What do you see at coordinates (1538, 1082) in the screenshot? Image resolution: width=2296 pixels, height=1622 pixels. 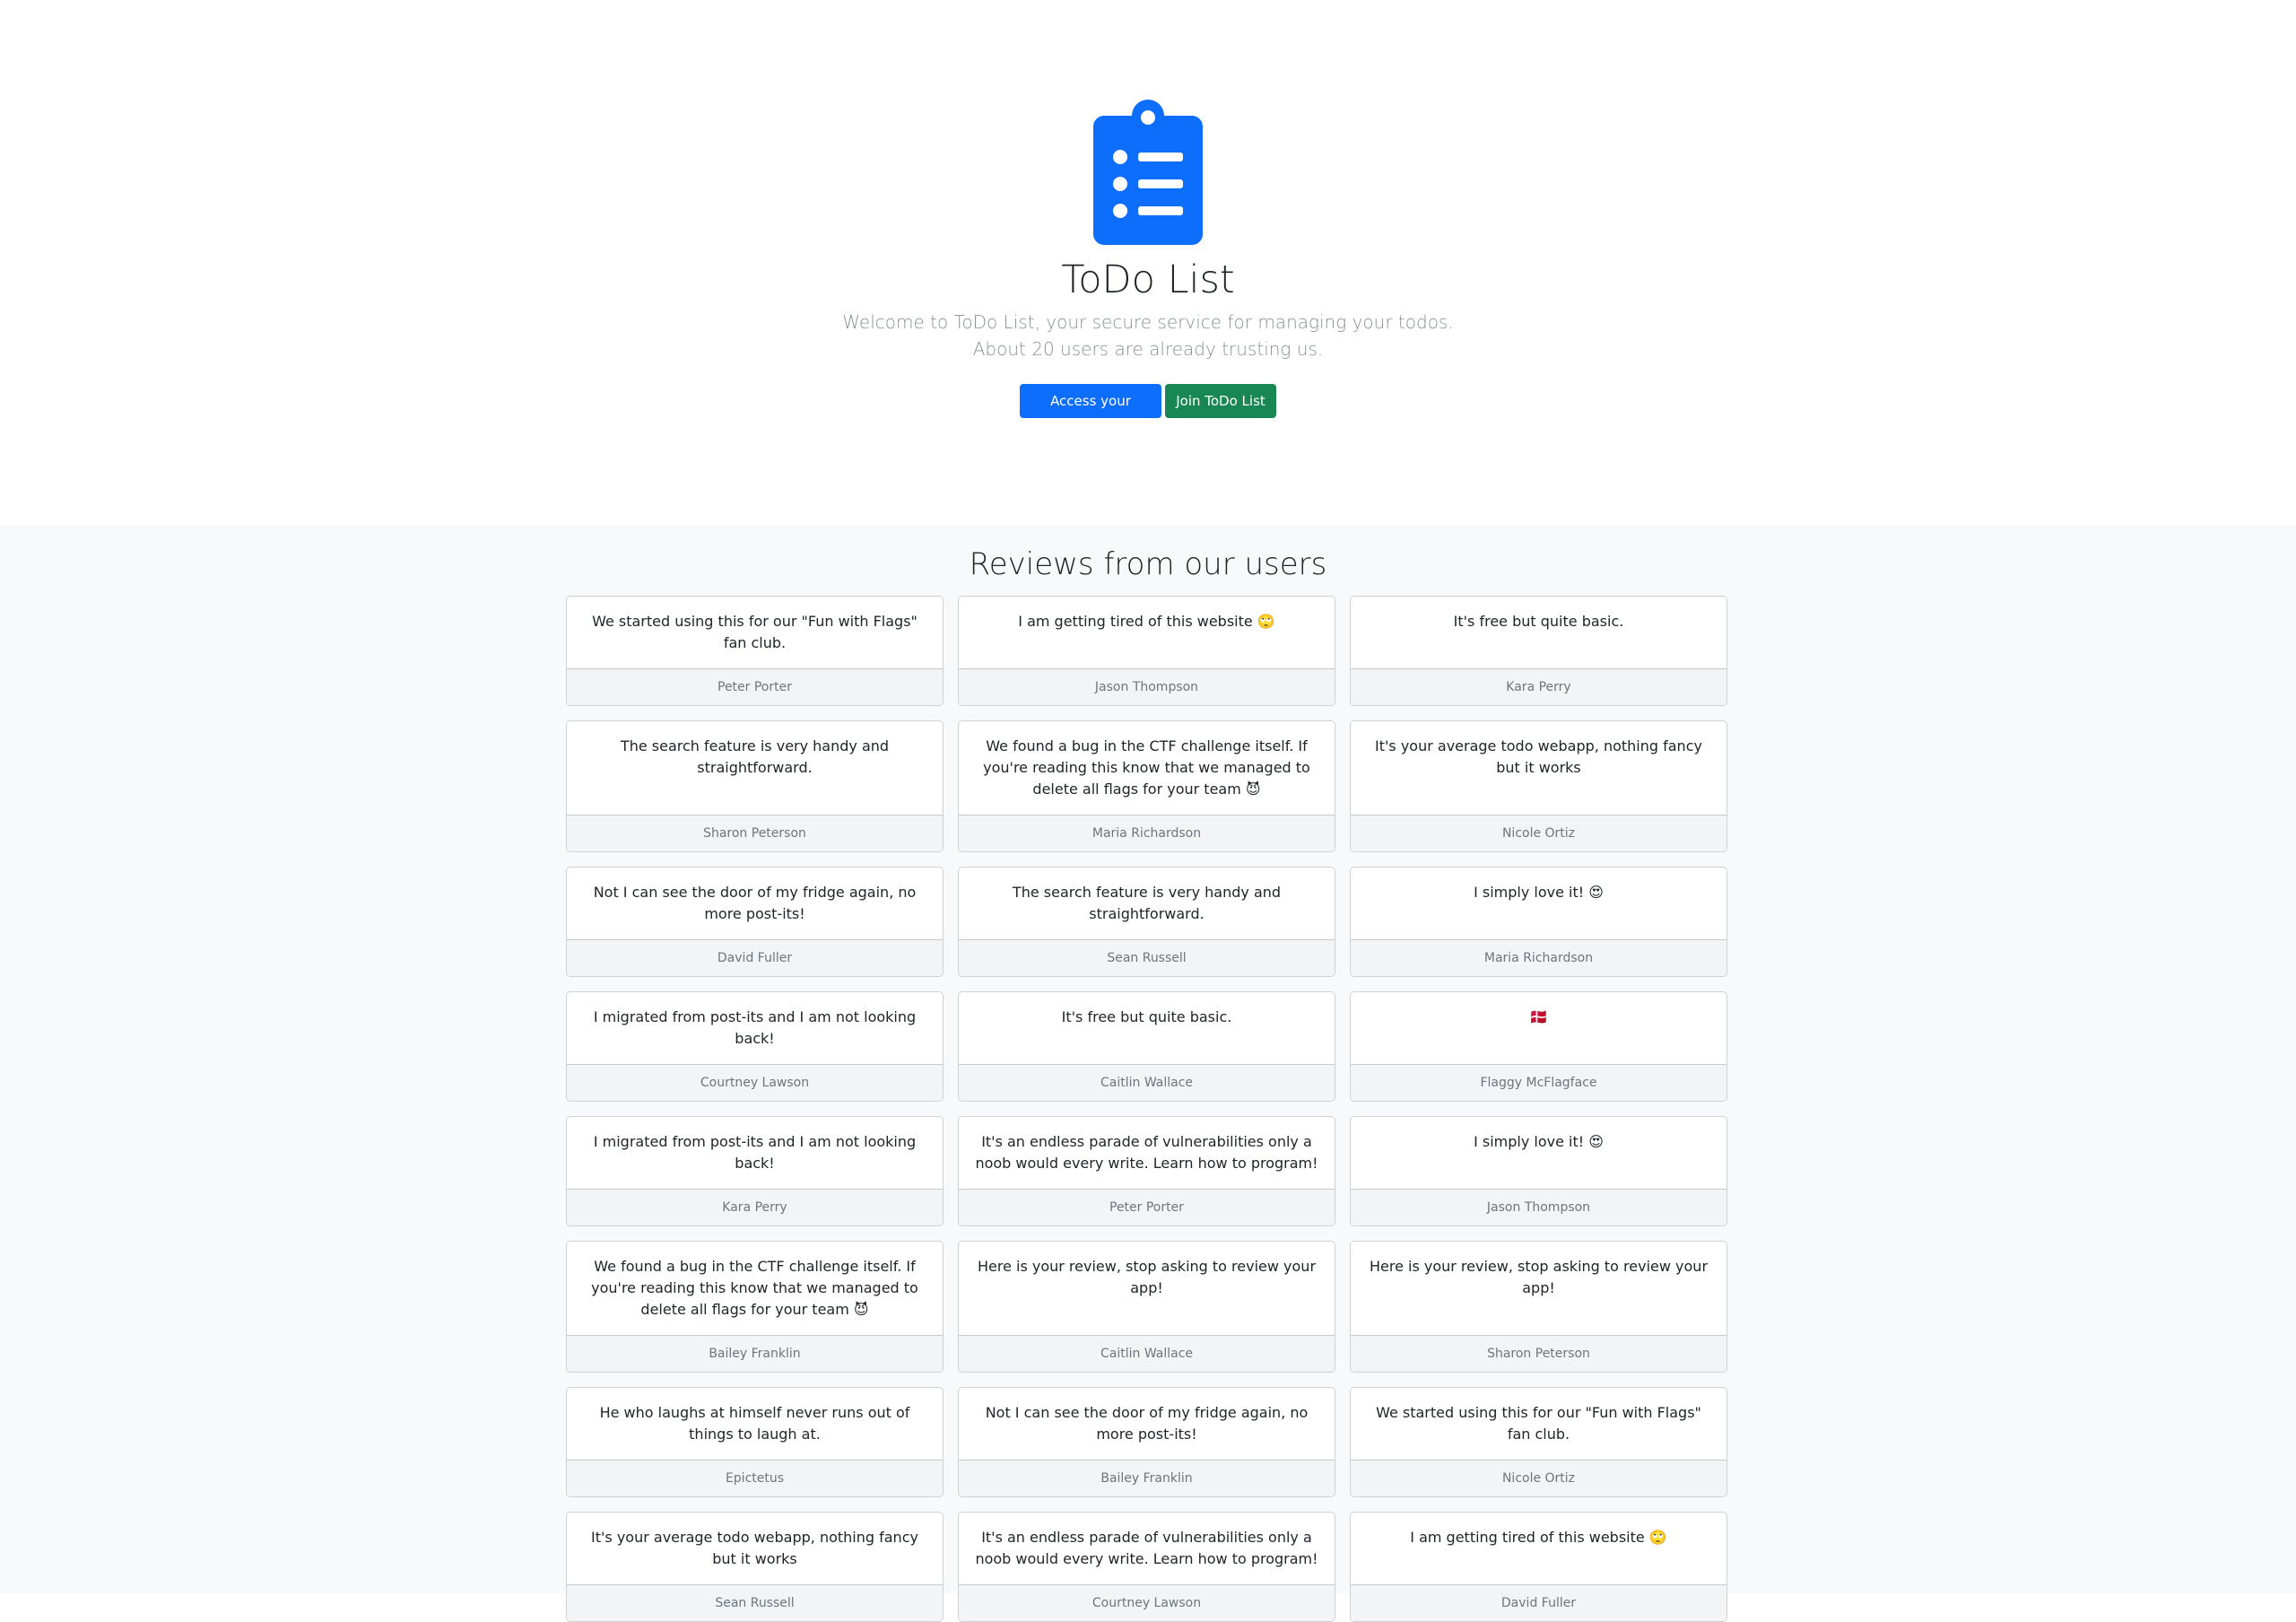 I see `review-author: Flaggy McFlagface` at bounding box center [1538, 1082].